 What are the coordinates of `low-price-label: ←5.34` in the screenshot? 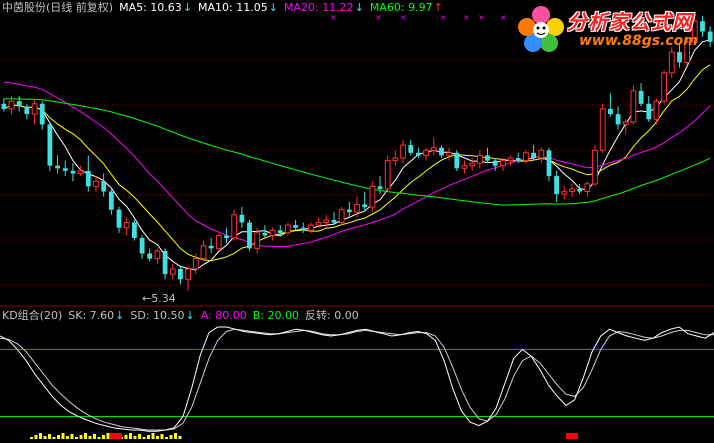 It's located at (159, 298).